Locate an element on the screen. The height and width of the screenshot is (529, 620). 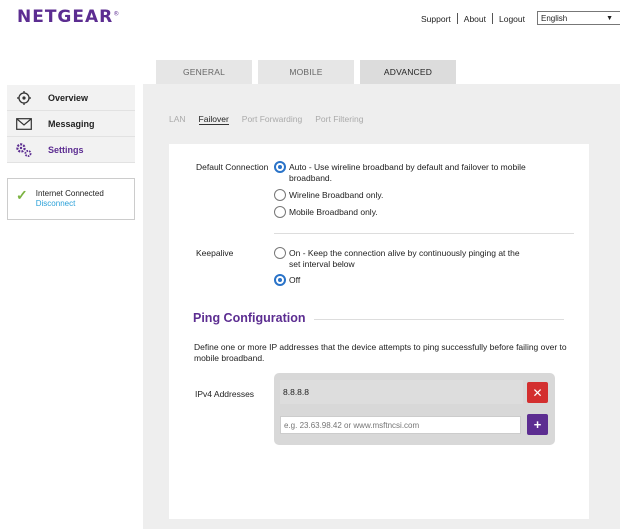
checkmark-icon: ✓ is located at coordinates (22, 195).